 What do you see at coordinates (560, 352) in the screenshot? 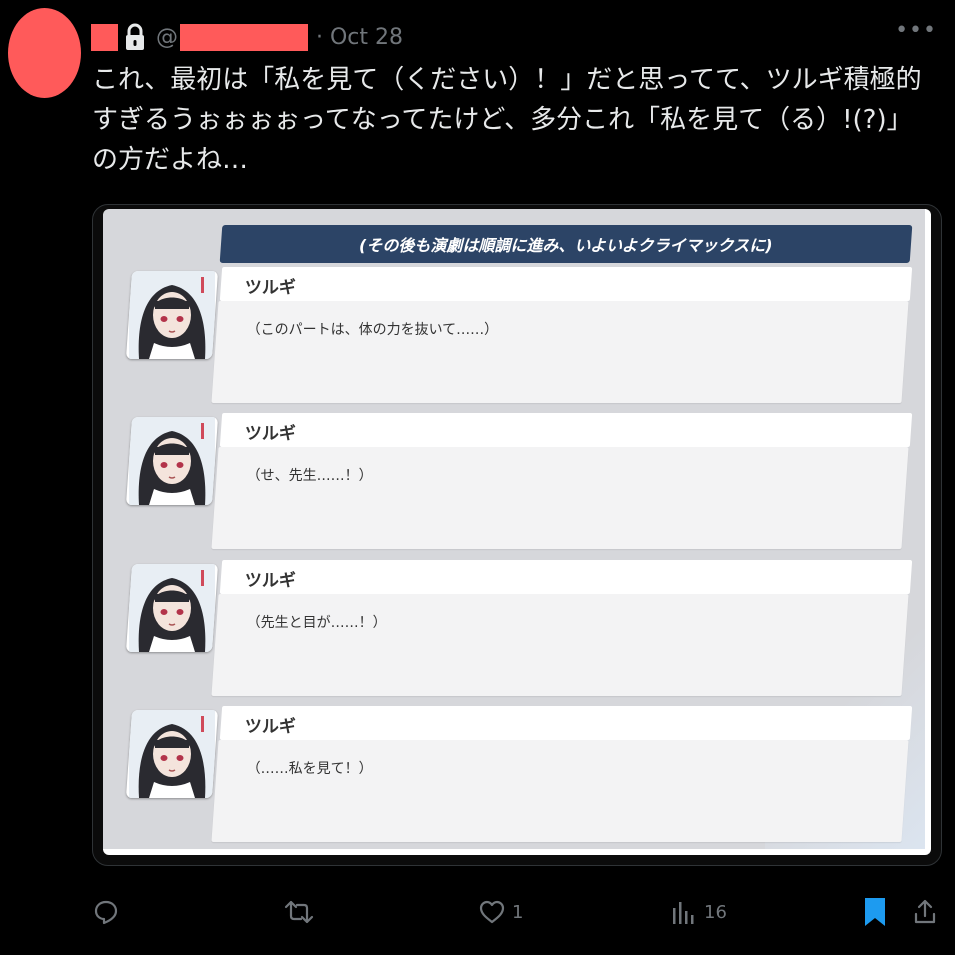
I see `dialogue-box: （このパートは、体の力を抜いて……）` at bounding box center [560, 352].